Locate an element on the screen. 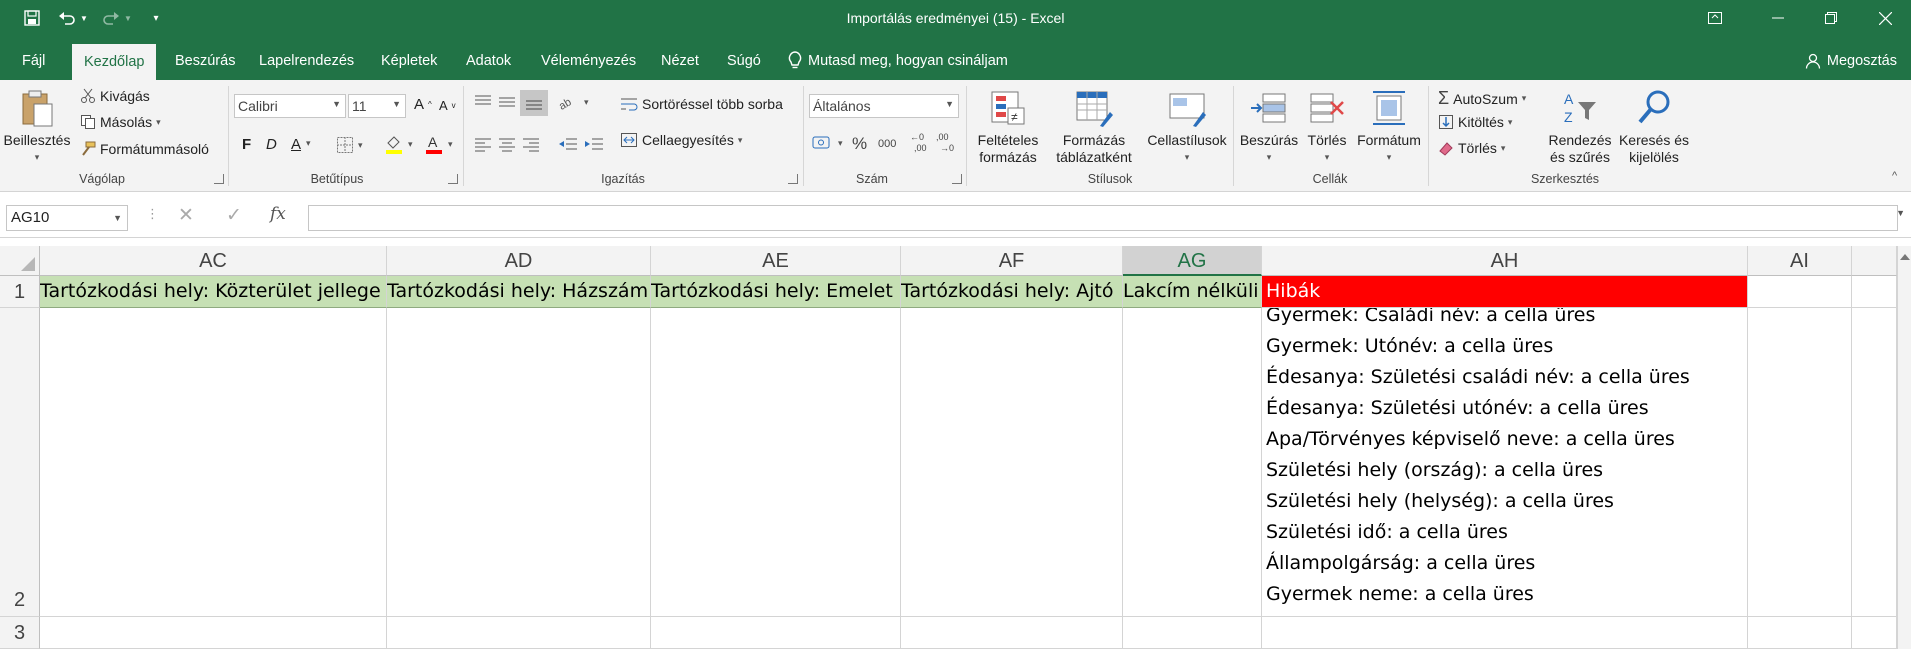 The height and width of the screenshot is (649, 1911). row-header-2: 2 is located at coordinates (20, 462).